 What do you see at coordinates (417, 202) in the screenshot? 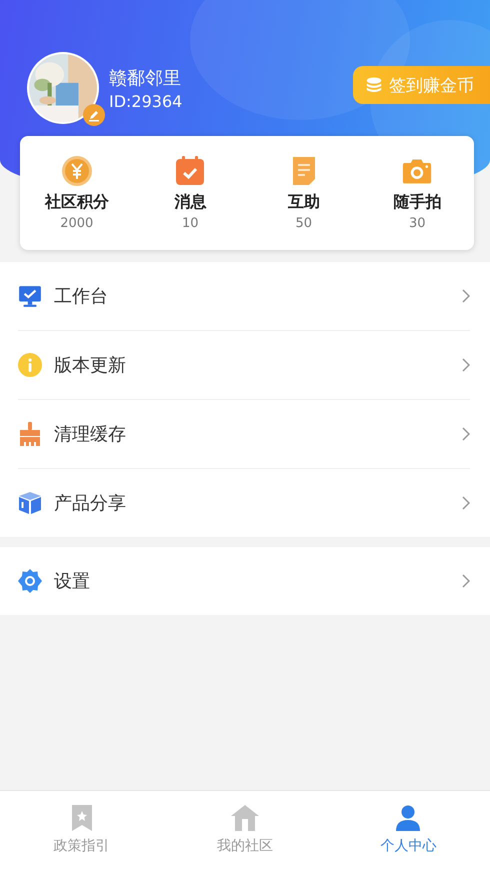
I see `stat-label: 随手拍` at bounding box center [417, 202].